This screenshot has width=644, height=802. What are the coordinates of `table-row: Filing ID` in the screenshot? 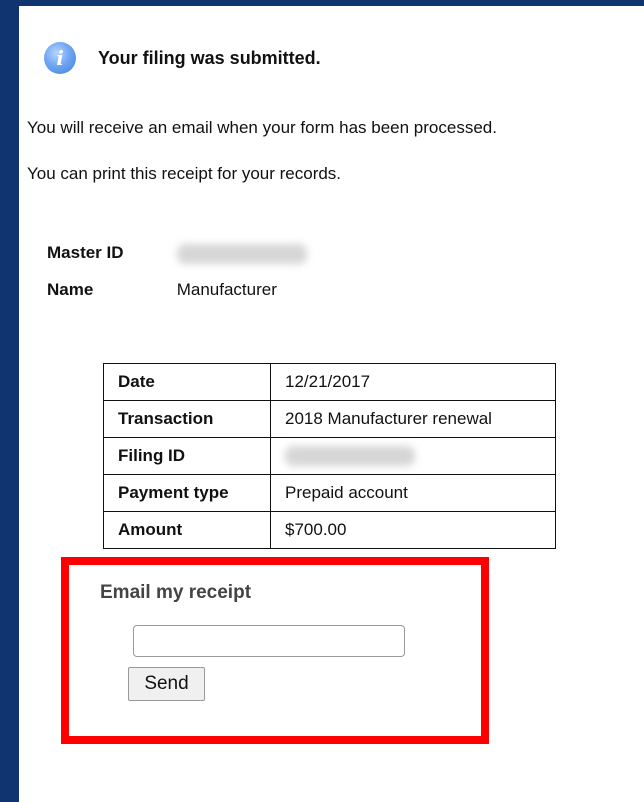 It's located at (329, 456).